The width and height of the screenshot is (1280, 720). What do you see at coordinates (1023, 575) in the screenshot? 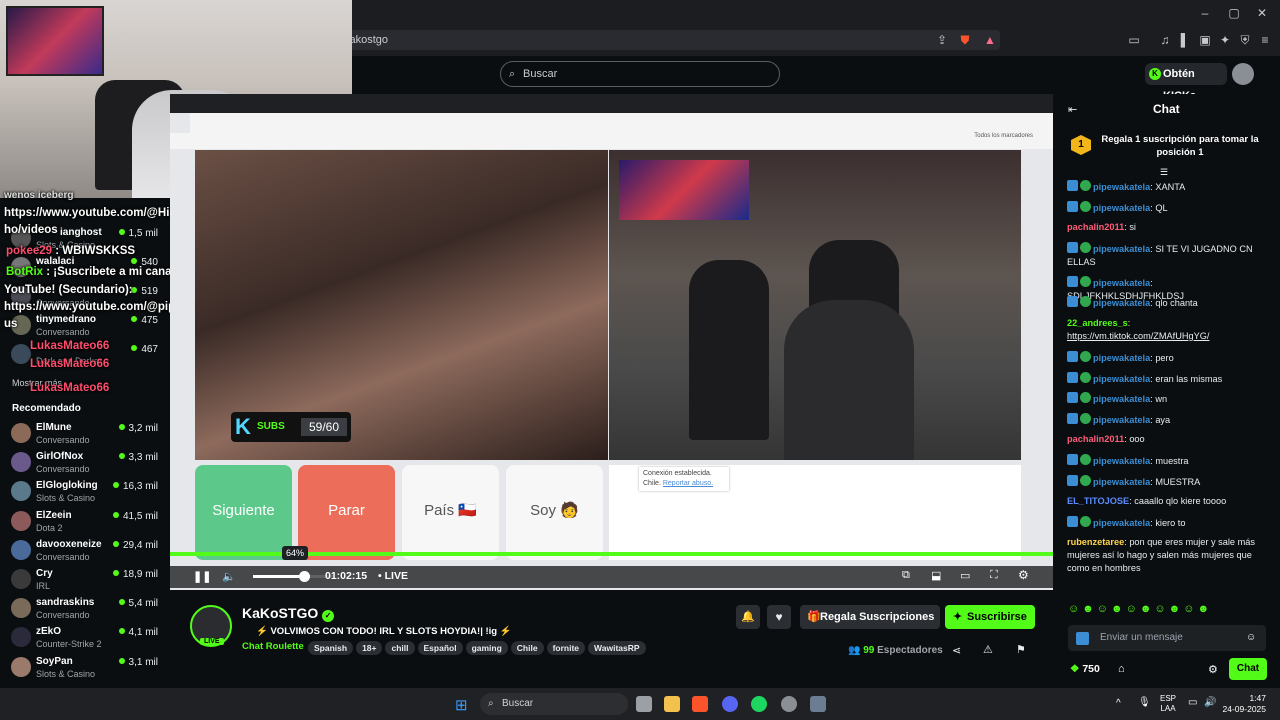
I see `settings-icon: ⚙` at bounding box center [1023, 575].